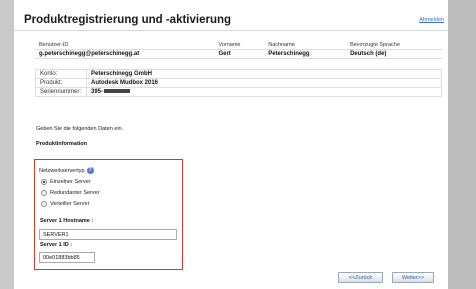  I want to click on header-first-name: Vorname, so click(229, 45).